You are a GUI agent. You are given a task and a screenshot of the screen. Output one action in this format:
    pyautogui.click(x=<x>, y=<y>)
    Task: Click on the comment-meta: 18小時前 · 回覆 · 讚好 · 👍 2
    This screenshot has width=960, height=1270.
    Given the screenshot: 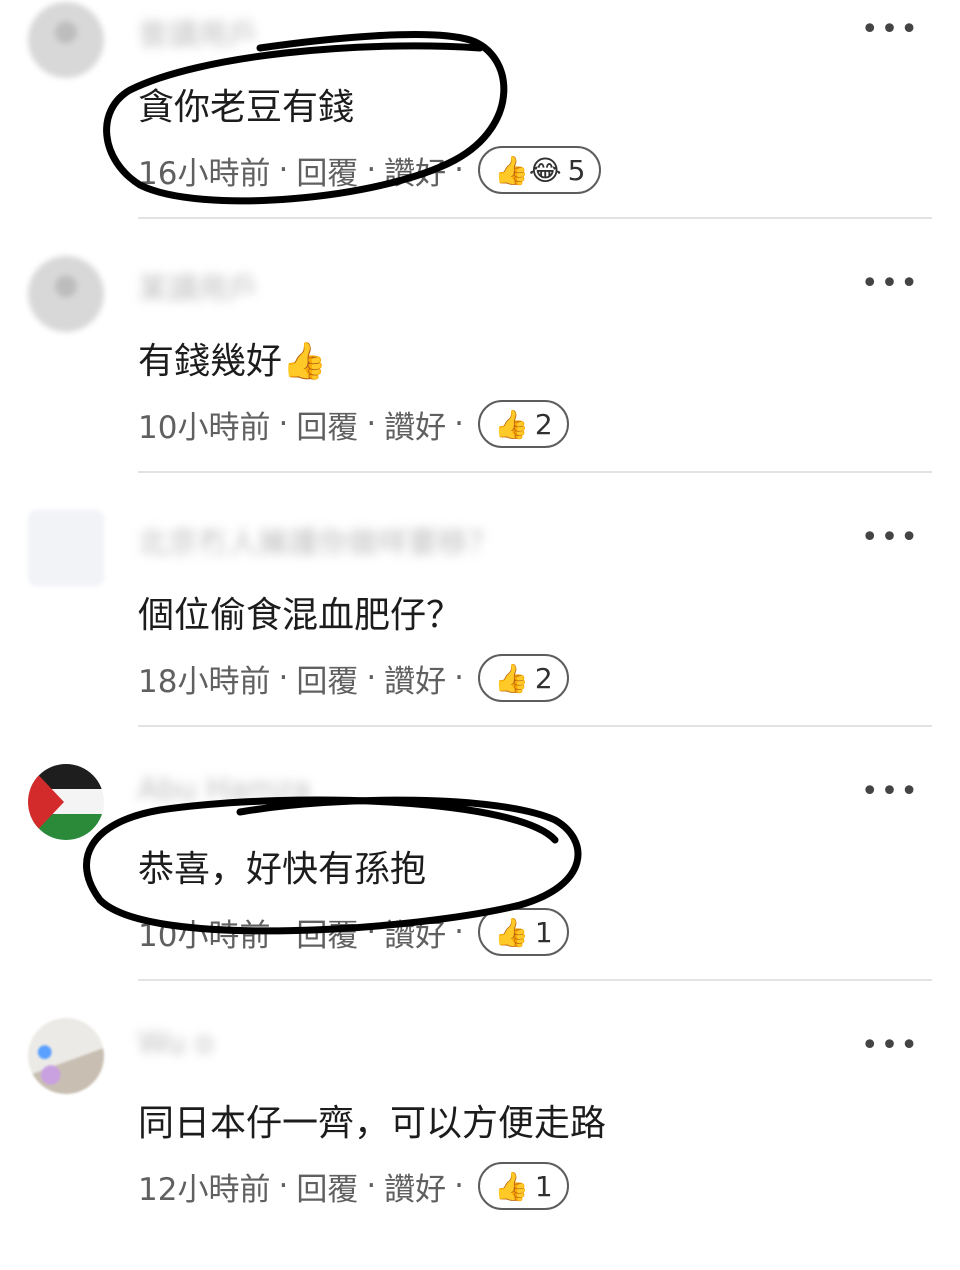 What is the action you would take?
    pyautogui.click(x=353, y=678)
    